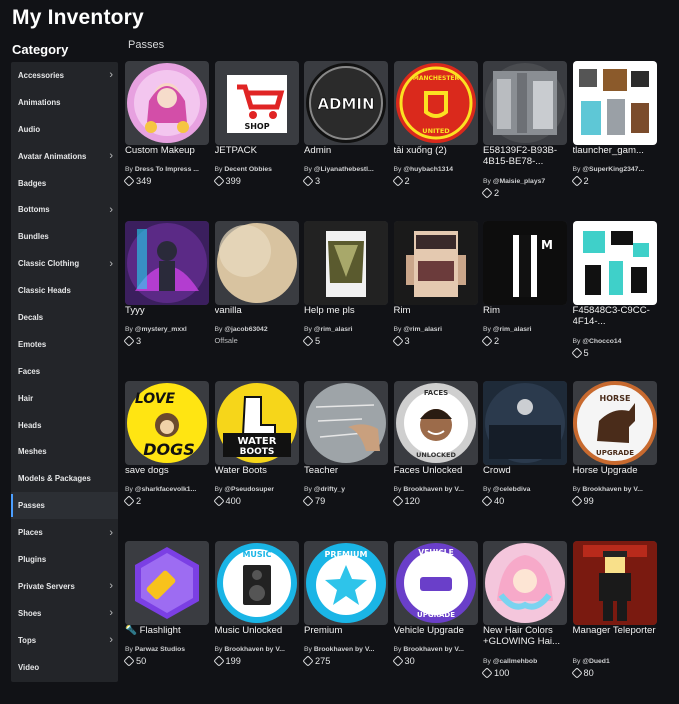 The image size is (679, 704). What do you see at coordinates (169, 150) in the screenshot?
I see `item-name: Custom Makeup` at bounding box center [169, 150].